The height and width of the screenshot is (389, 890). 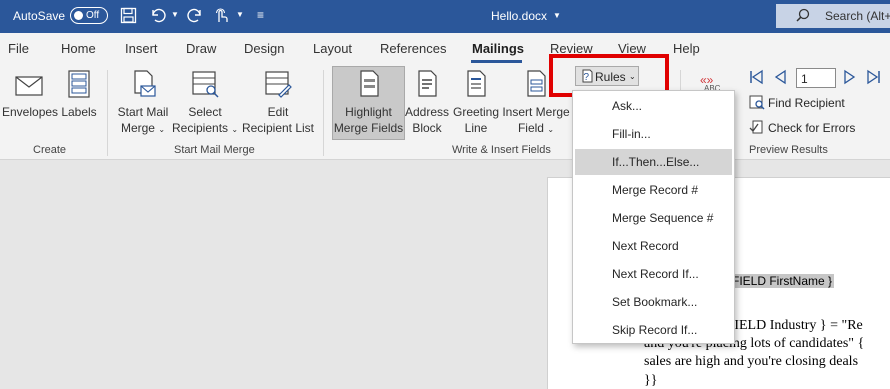 I want to click on check-errors-icon, so click(x=757, y=128).